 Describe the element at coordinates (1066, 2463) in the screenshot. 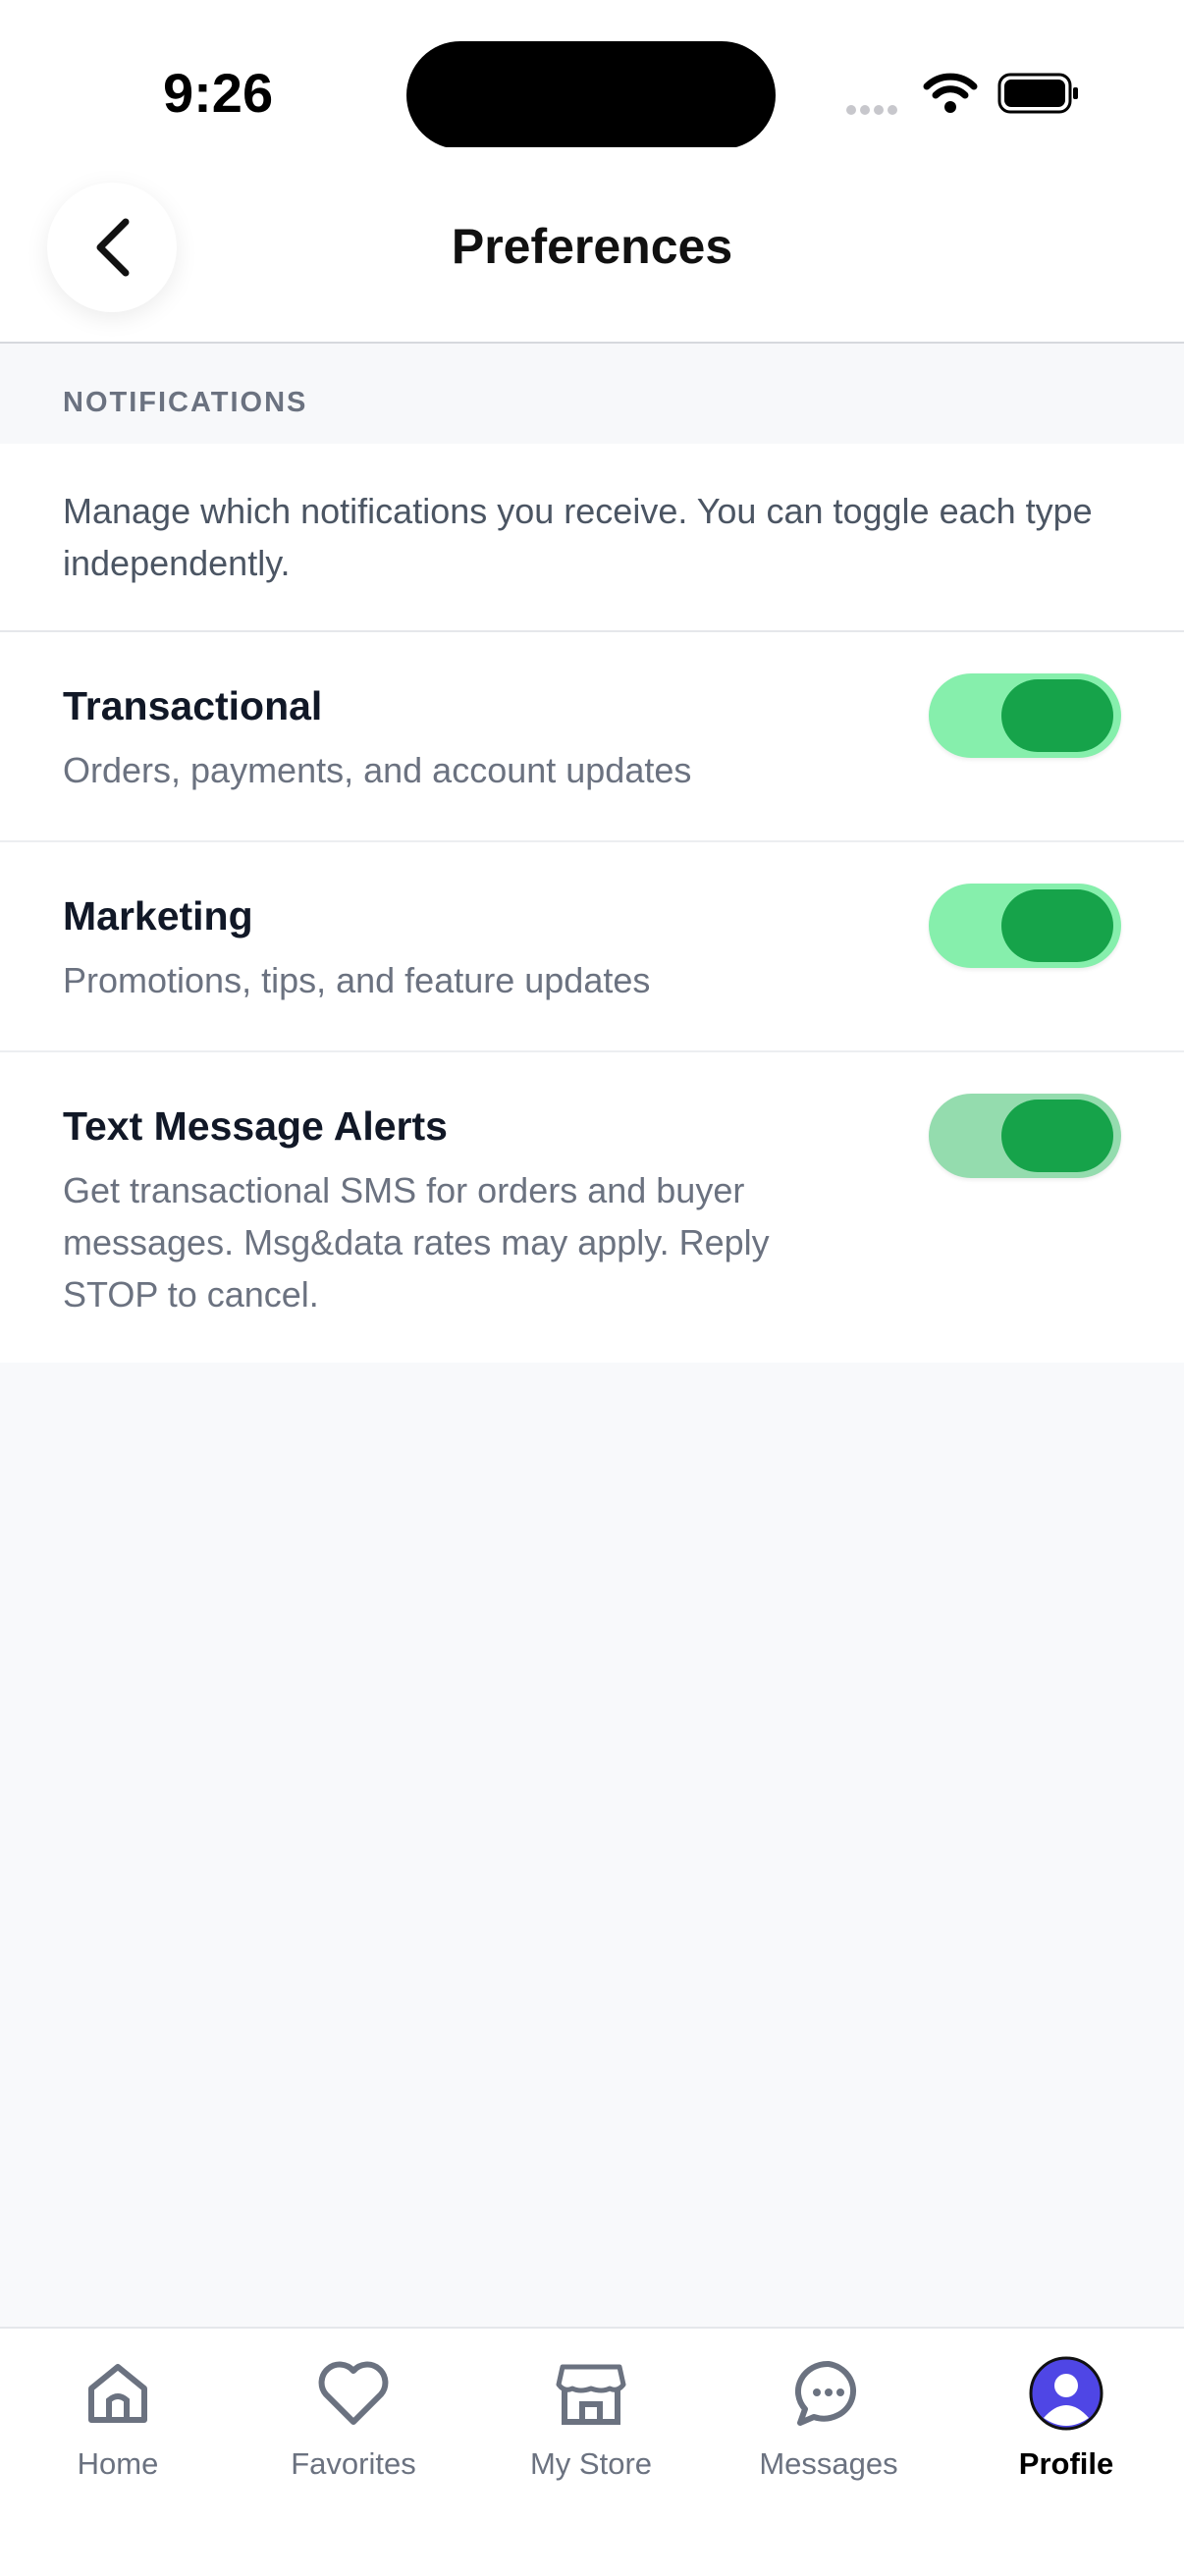

I see `tab-label: Profile` at that location.